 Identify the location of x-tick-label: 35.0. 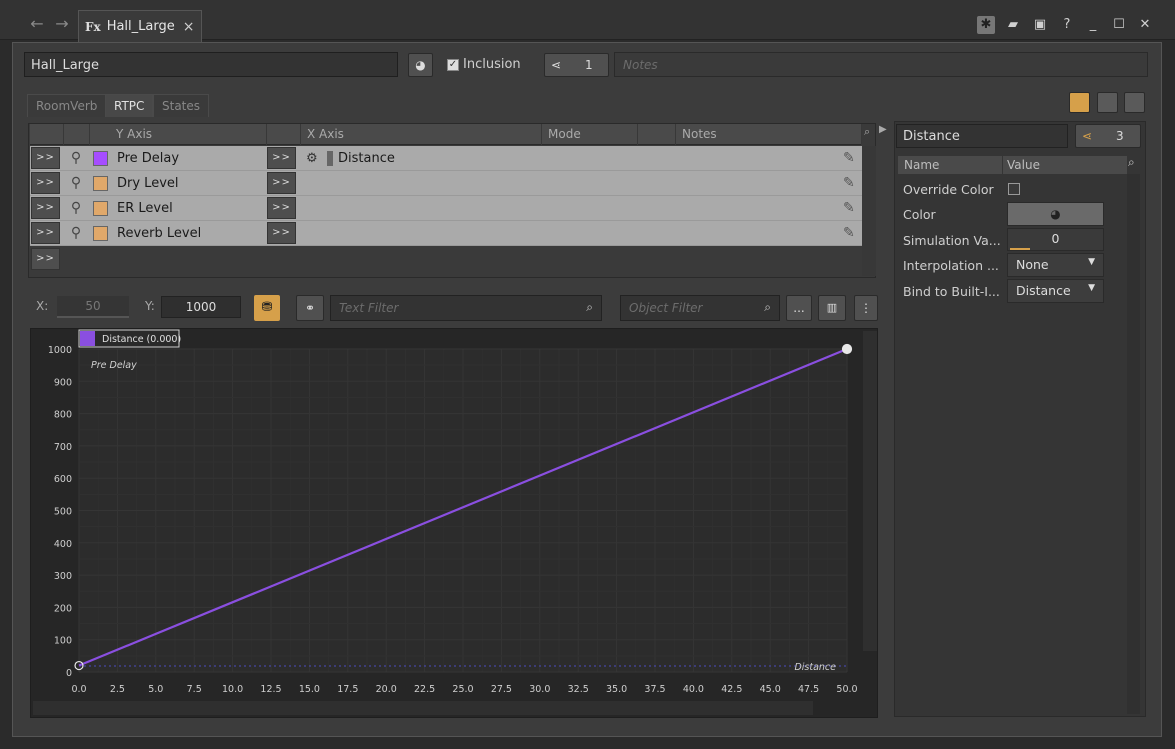
(616, 689).